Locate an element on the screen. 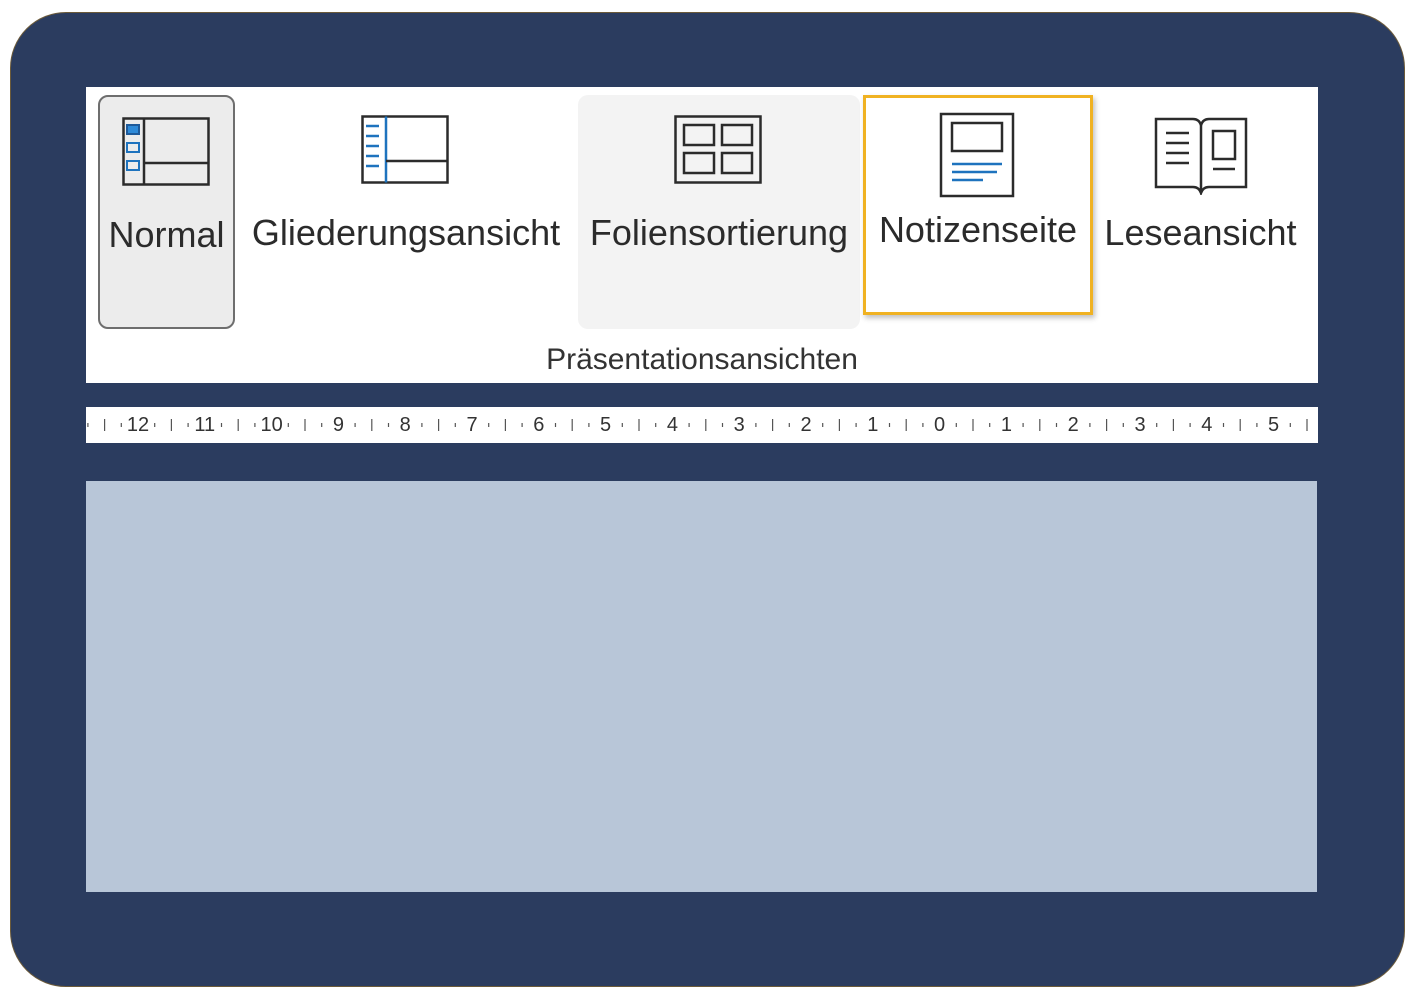 Image resolution: width=1405 pixels, height=987 pixels. horizontal-ruler: 12 11 10 9 8 7 6 5 4 3 2 1 0 1 2 3 4 5 is located at coordinates (702, 425).